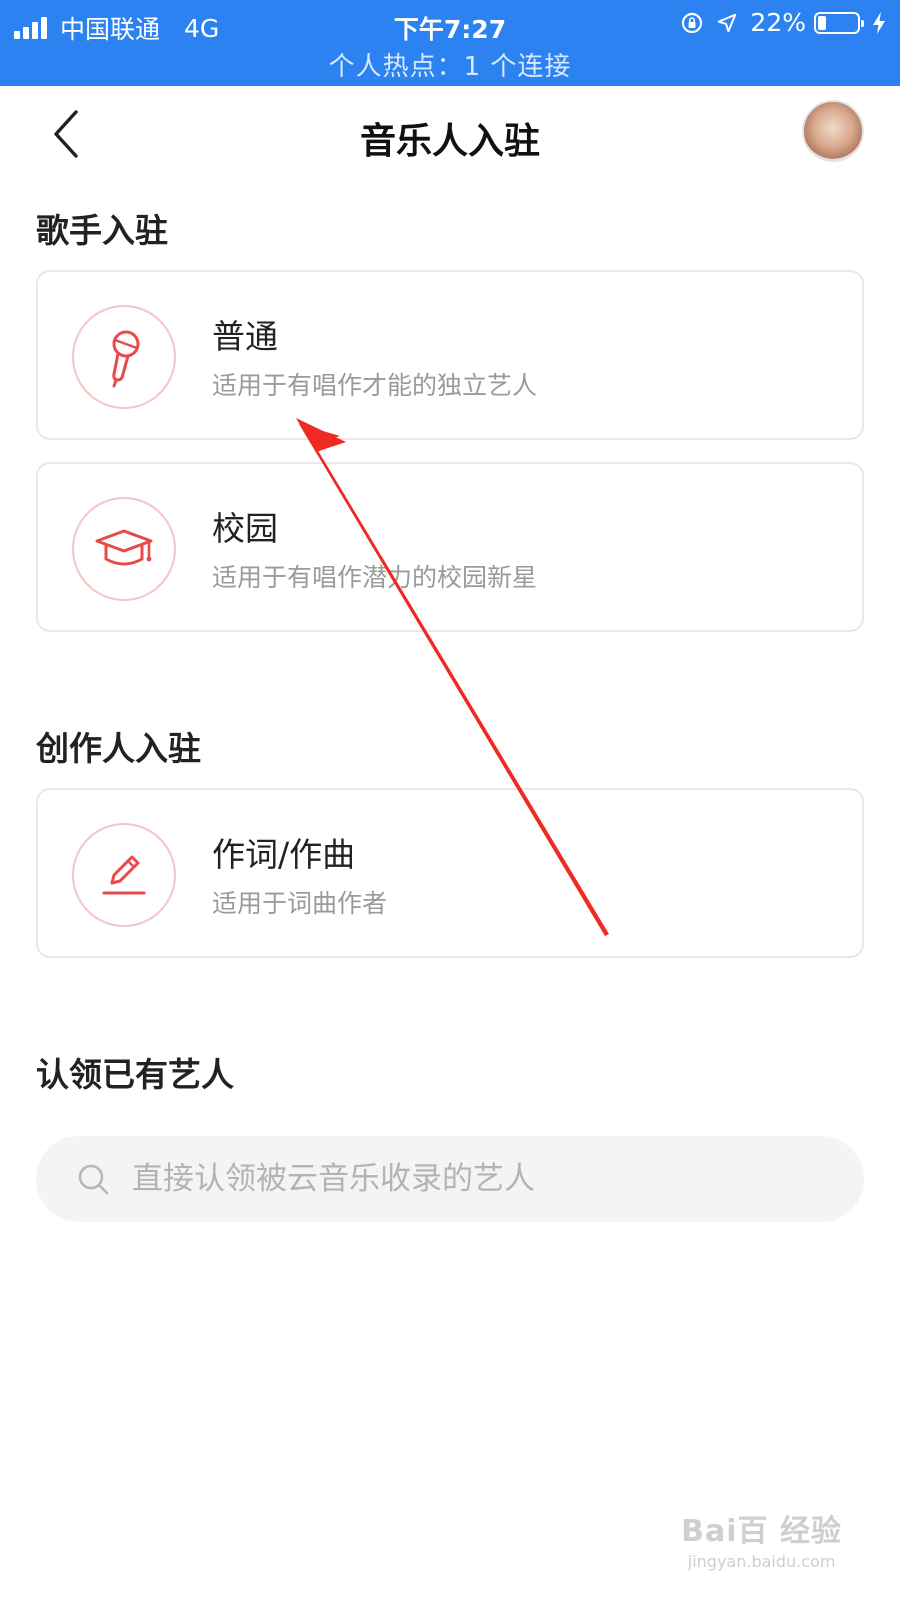  What do you see at coordinates (300, 903) in the screenshot?
I see `card-description: 适用于词曲作者` at bounding box center [300, 903].